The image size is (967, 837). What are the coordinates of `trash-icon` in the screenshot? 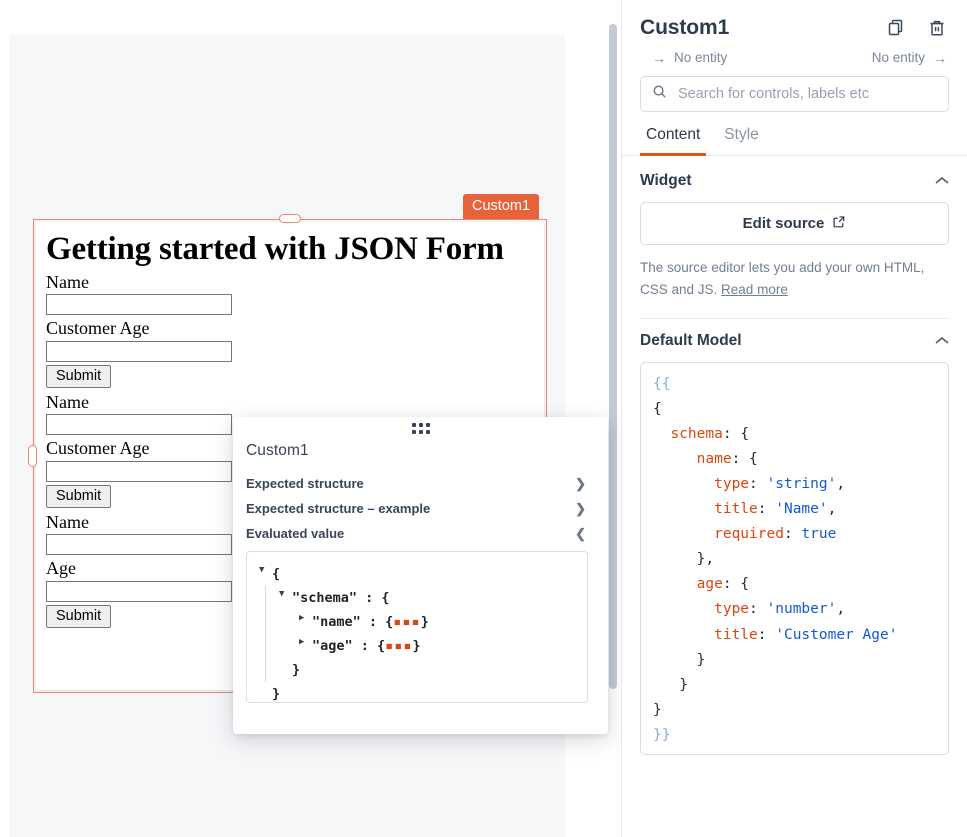 It's located at (937, 28).